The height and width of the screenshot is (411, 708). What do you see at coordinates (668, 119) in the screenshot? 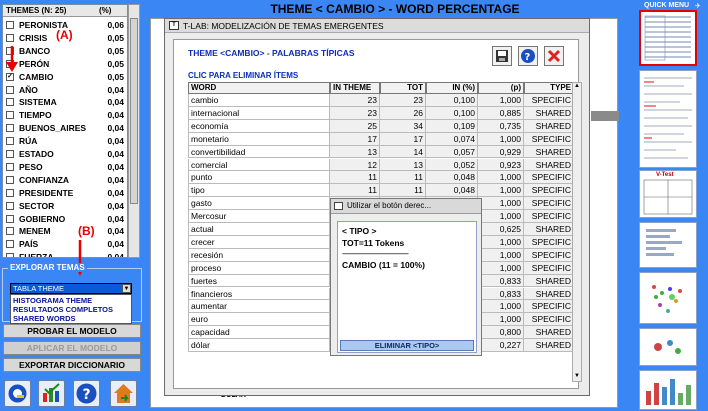
I see `thumb-list` at bounding box center [668, 119].